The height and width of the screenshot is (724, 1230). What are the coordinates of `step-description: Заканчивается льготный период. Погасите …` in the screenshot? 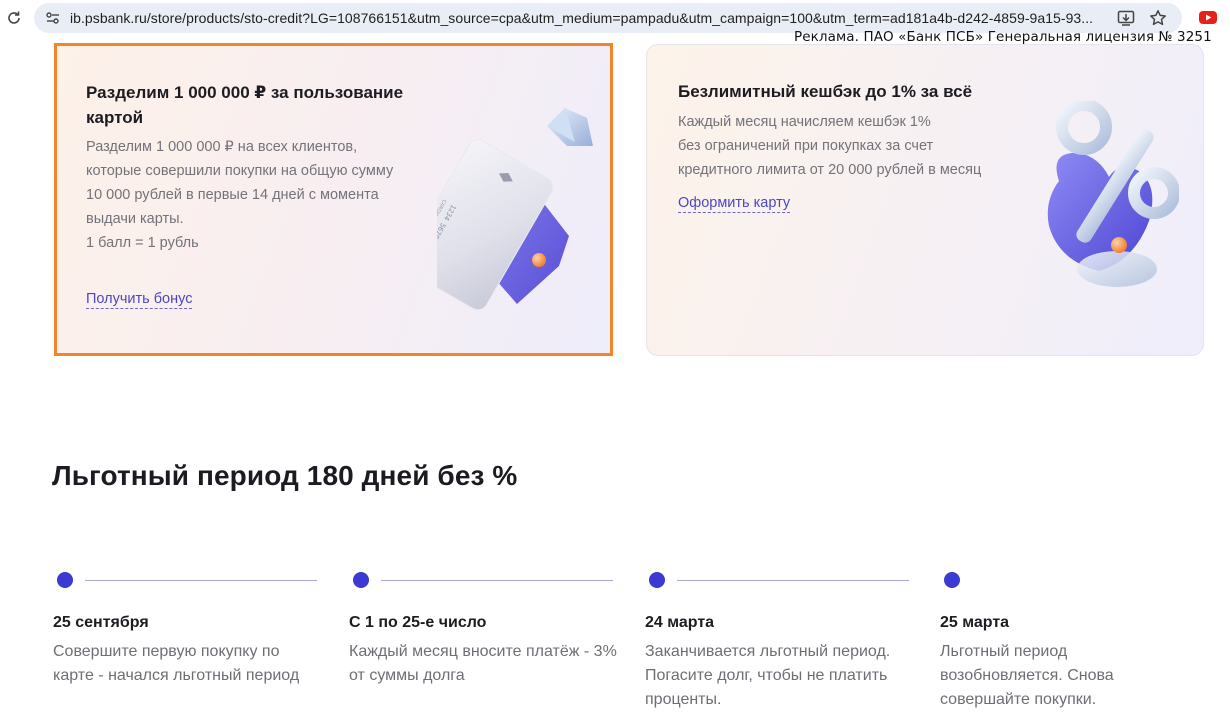 It's located at (768, 675).